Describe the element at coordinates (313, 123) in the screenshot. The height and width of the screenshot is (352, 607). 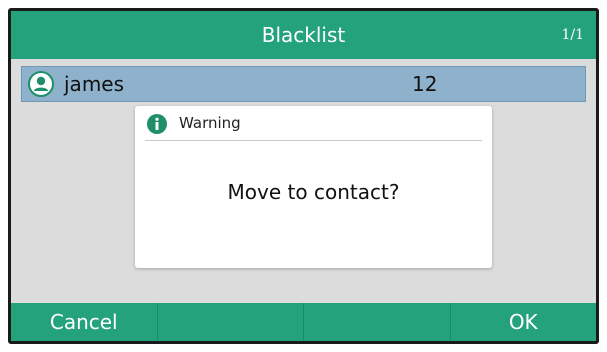
I see `dialog-header: Warning` at that location.